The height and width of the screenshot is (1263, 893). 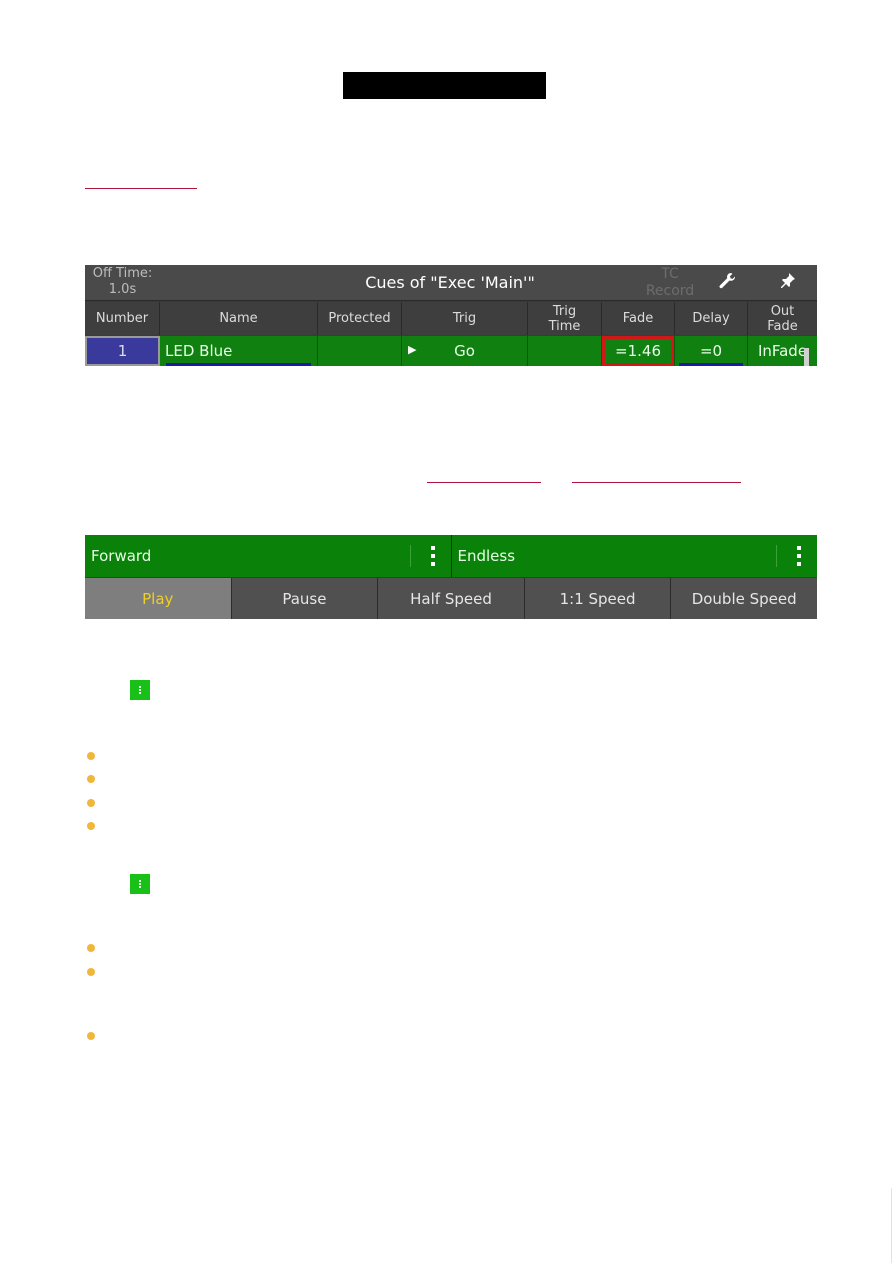 What do you see at coordinates (670, 274) in the screenshot?
I see `tc-label: TC` at bounding box center [670, 274].